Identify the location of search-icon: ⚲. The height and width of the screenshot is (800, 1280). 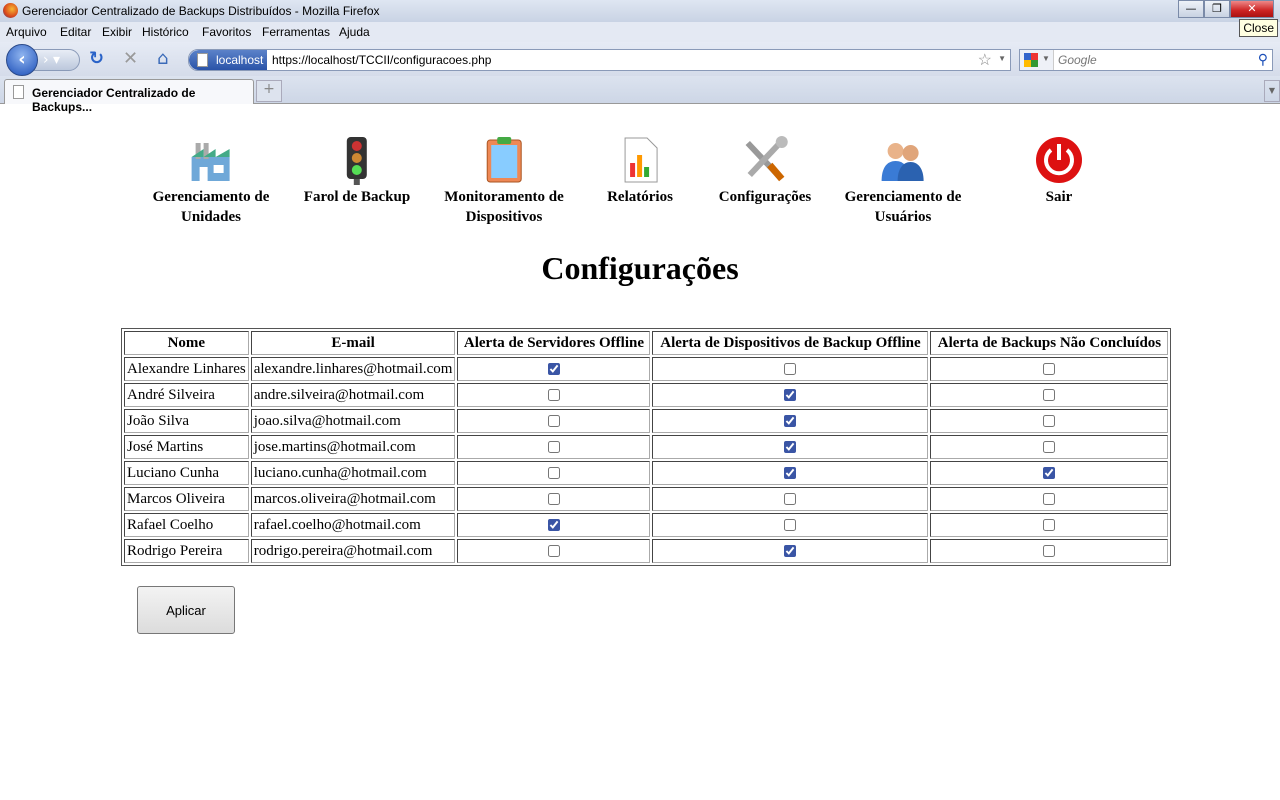
(1263, 59).